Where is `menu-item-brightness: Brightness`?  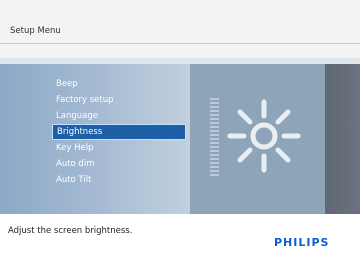 menu-item-brightness: Brightness is located at coordinates (119, 132).